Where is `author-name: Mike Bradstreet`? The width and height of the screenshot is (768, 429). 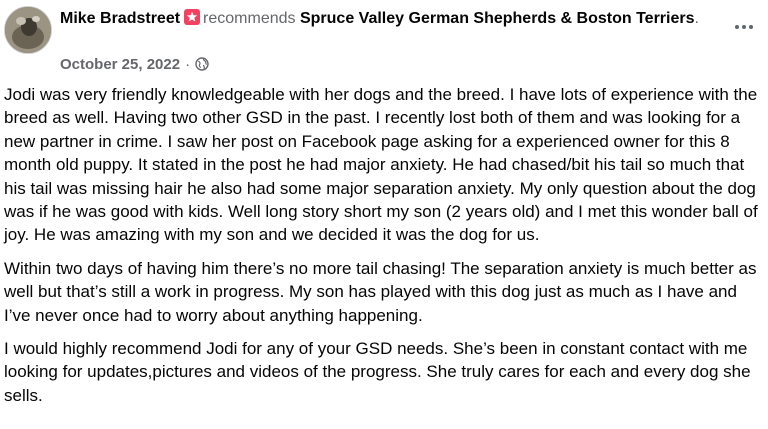 author-name: Mike Bradstreet is located at coordinates (120, 18).